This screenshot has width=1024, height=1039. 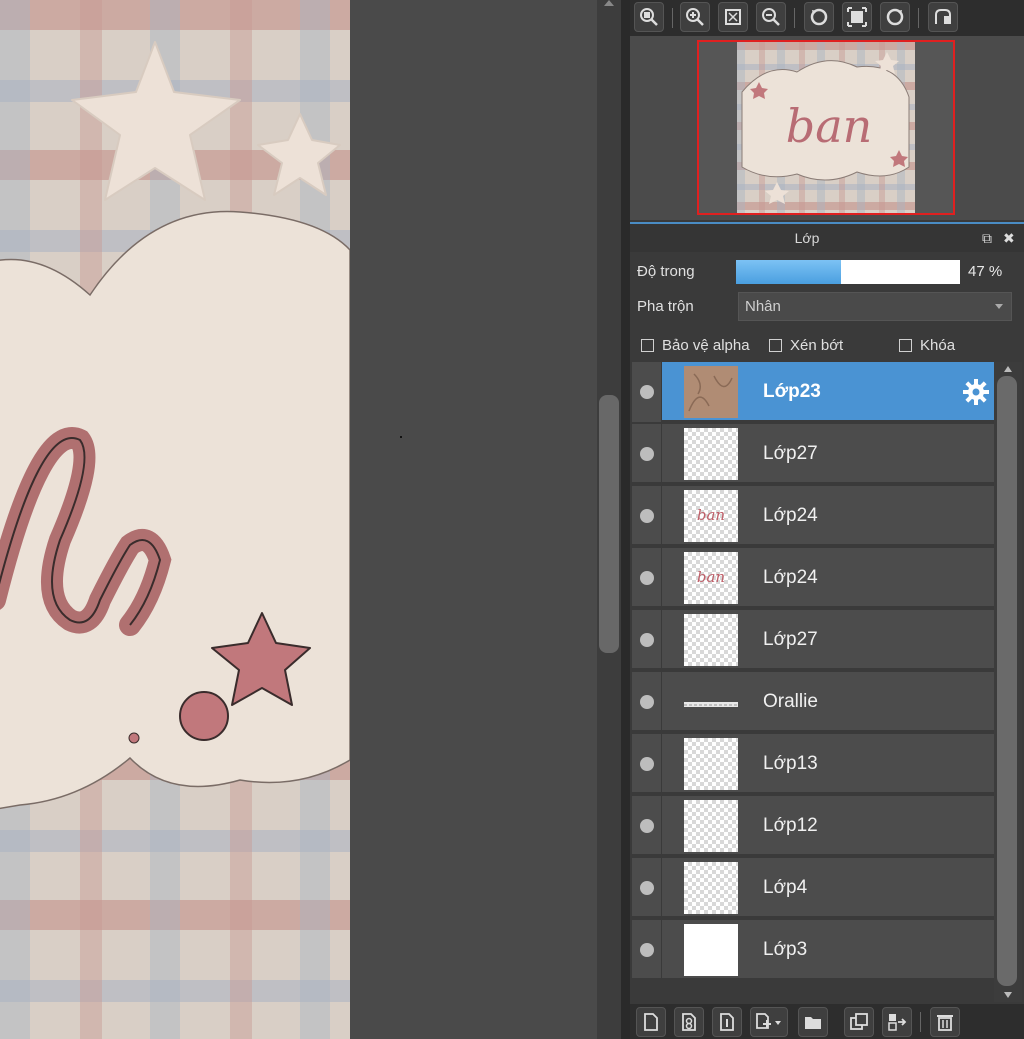 What do you see at coordinates (769, 1022) in the screenshot?
I see `add-layer-menu-icon` at bounding box center [769, 1022].